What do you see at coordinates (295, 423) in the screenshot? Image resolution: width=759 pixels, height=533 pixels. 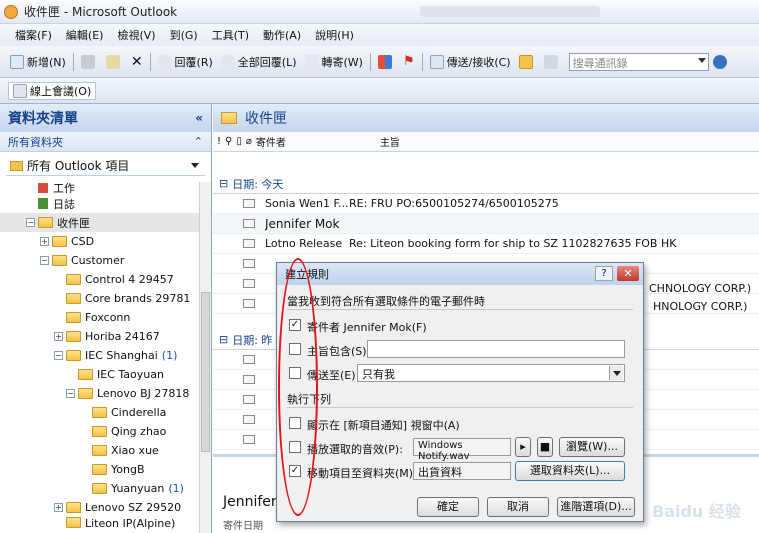 I see `alert-checkbox` at bounding box center [295, 423].